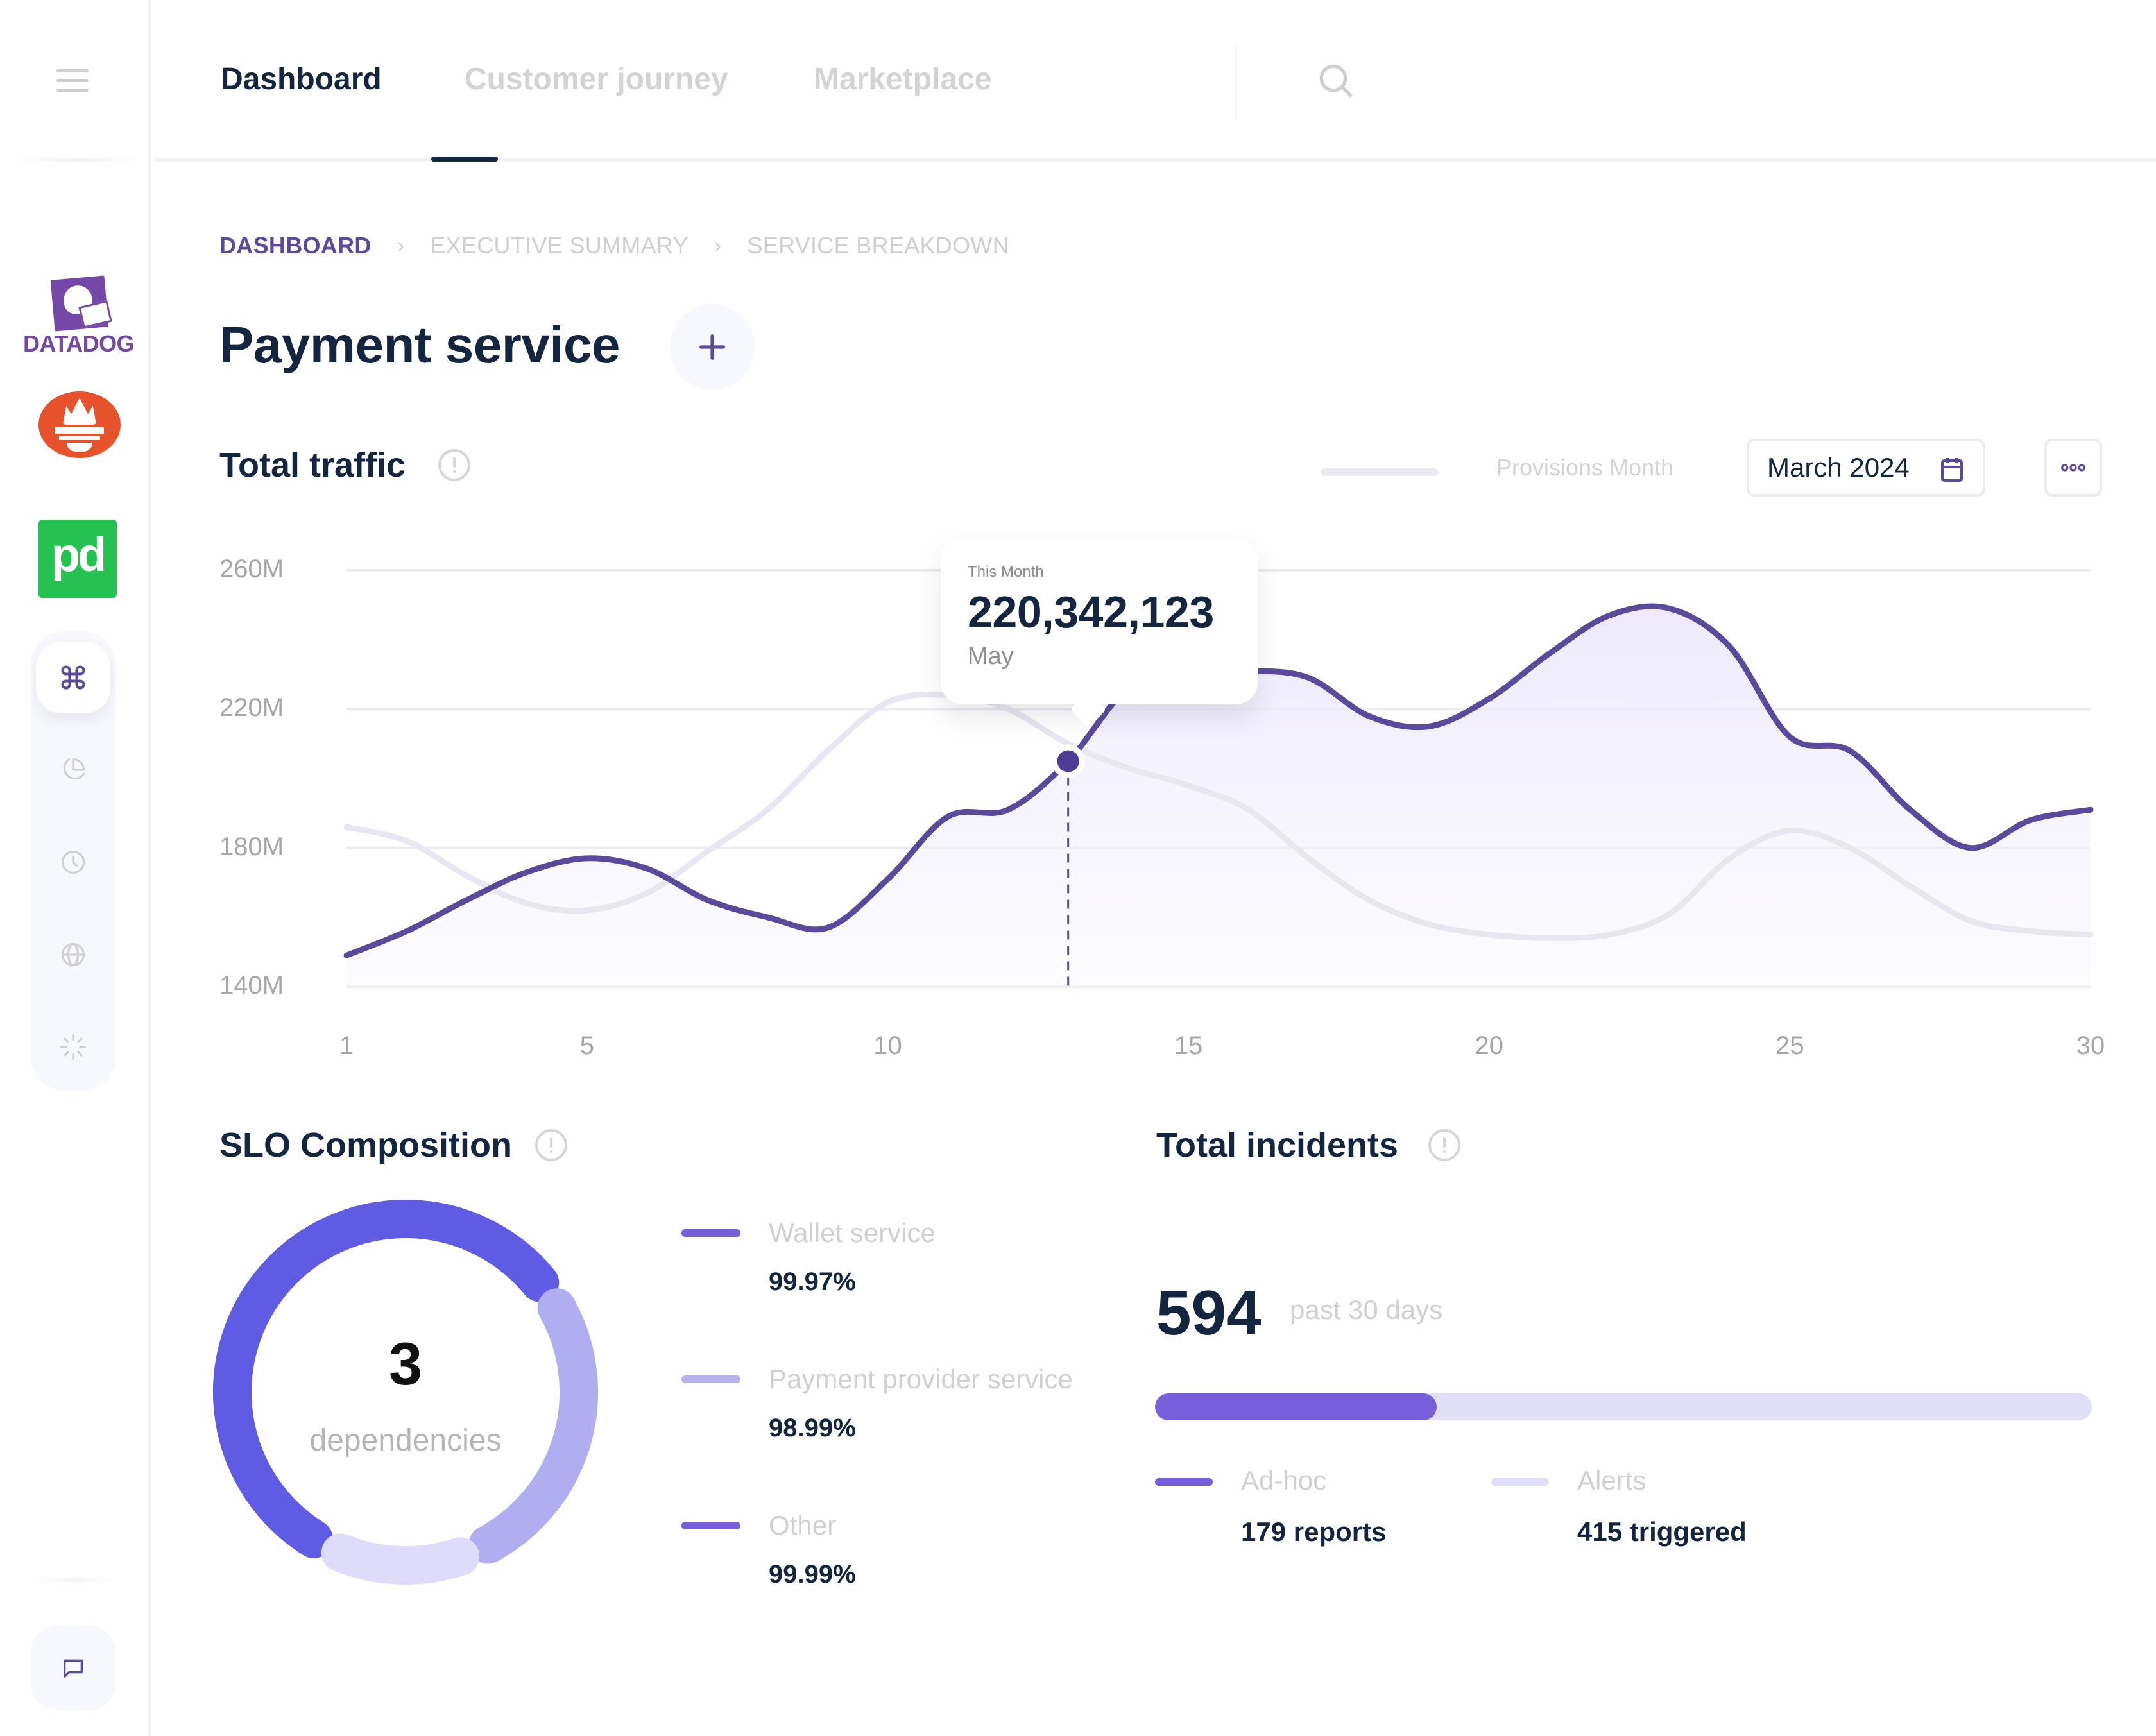 The height and width of the screenshot is (1736, 2156). Describe the element at coordinates (1585, 467) in the screenshot. I see `legend-label-provisions: Provisions Month` at that location.